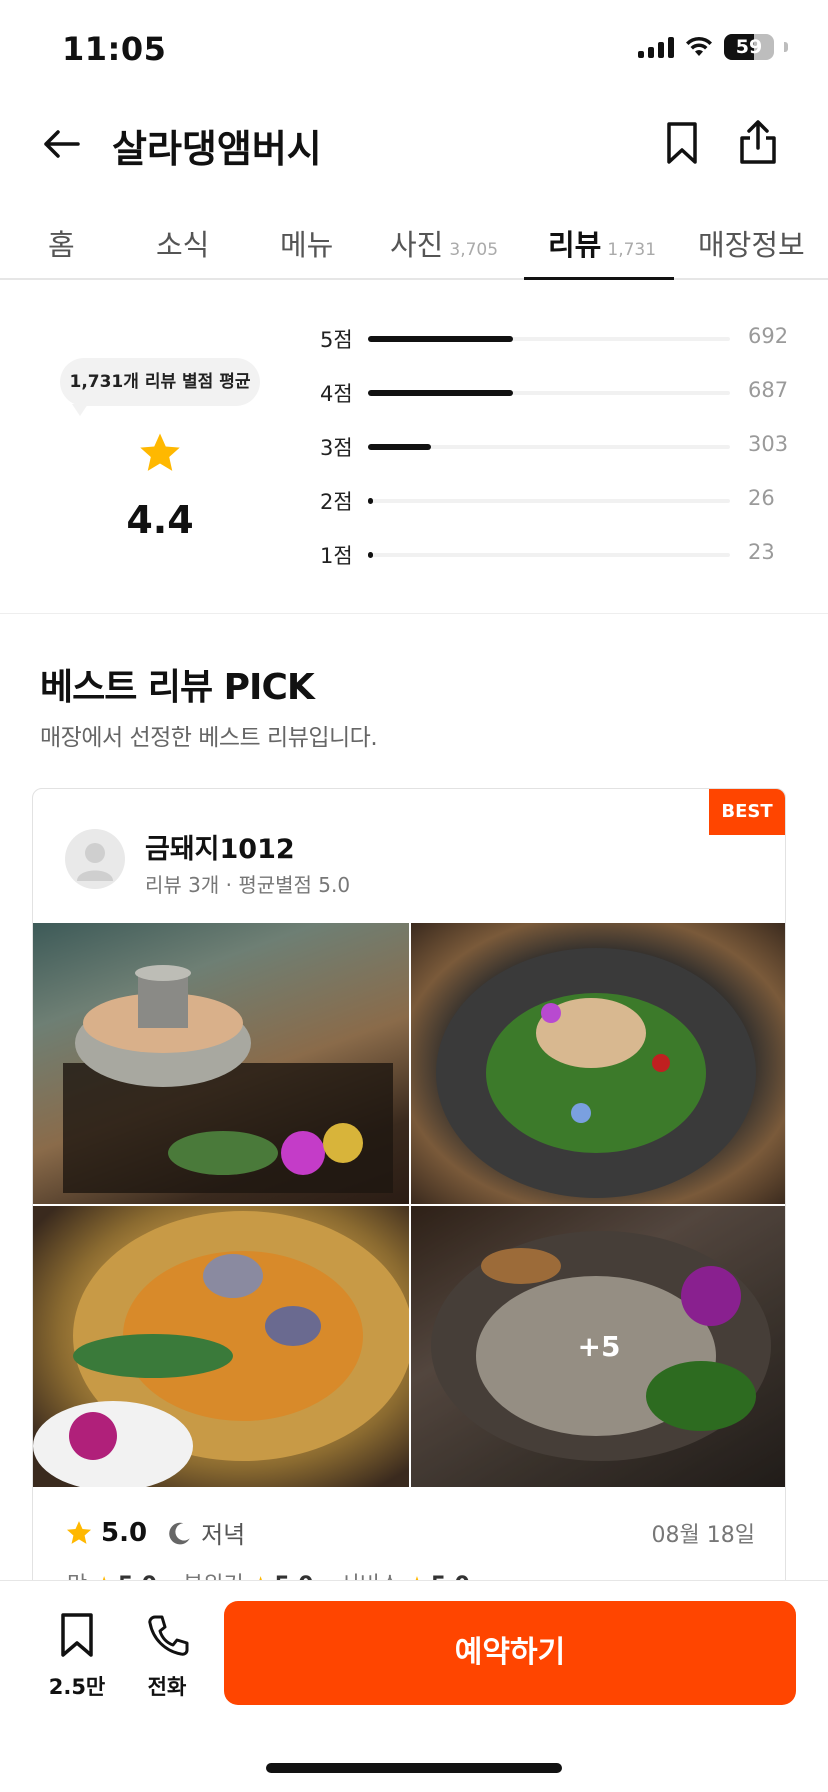 The width and height of the screenshot is (828, 1792). Describe the element at coordinates (699, 46) in the screenshot. I see `wifi-icon` at that location.